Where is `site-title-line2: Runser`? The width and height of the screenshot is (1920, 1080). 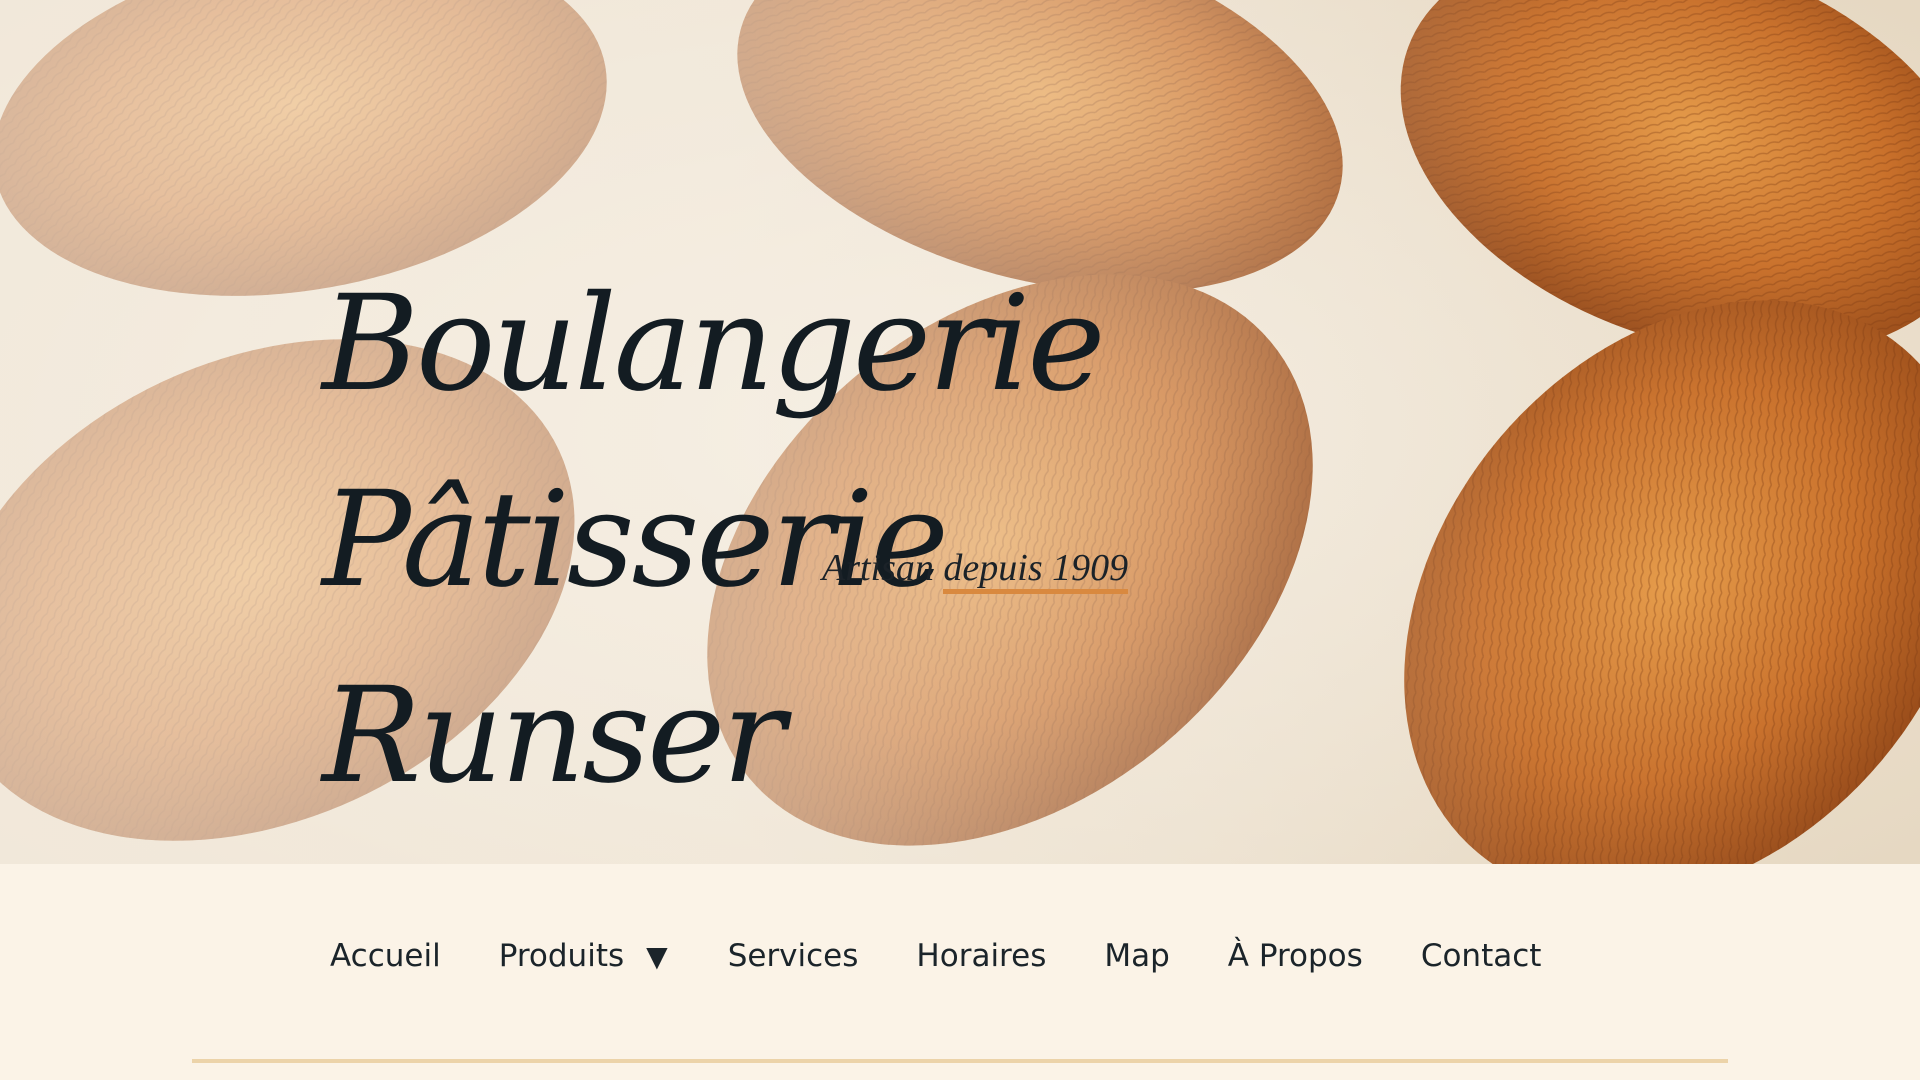
site-title-line2: Runser is located at coordinates (553, 736).